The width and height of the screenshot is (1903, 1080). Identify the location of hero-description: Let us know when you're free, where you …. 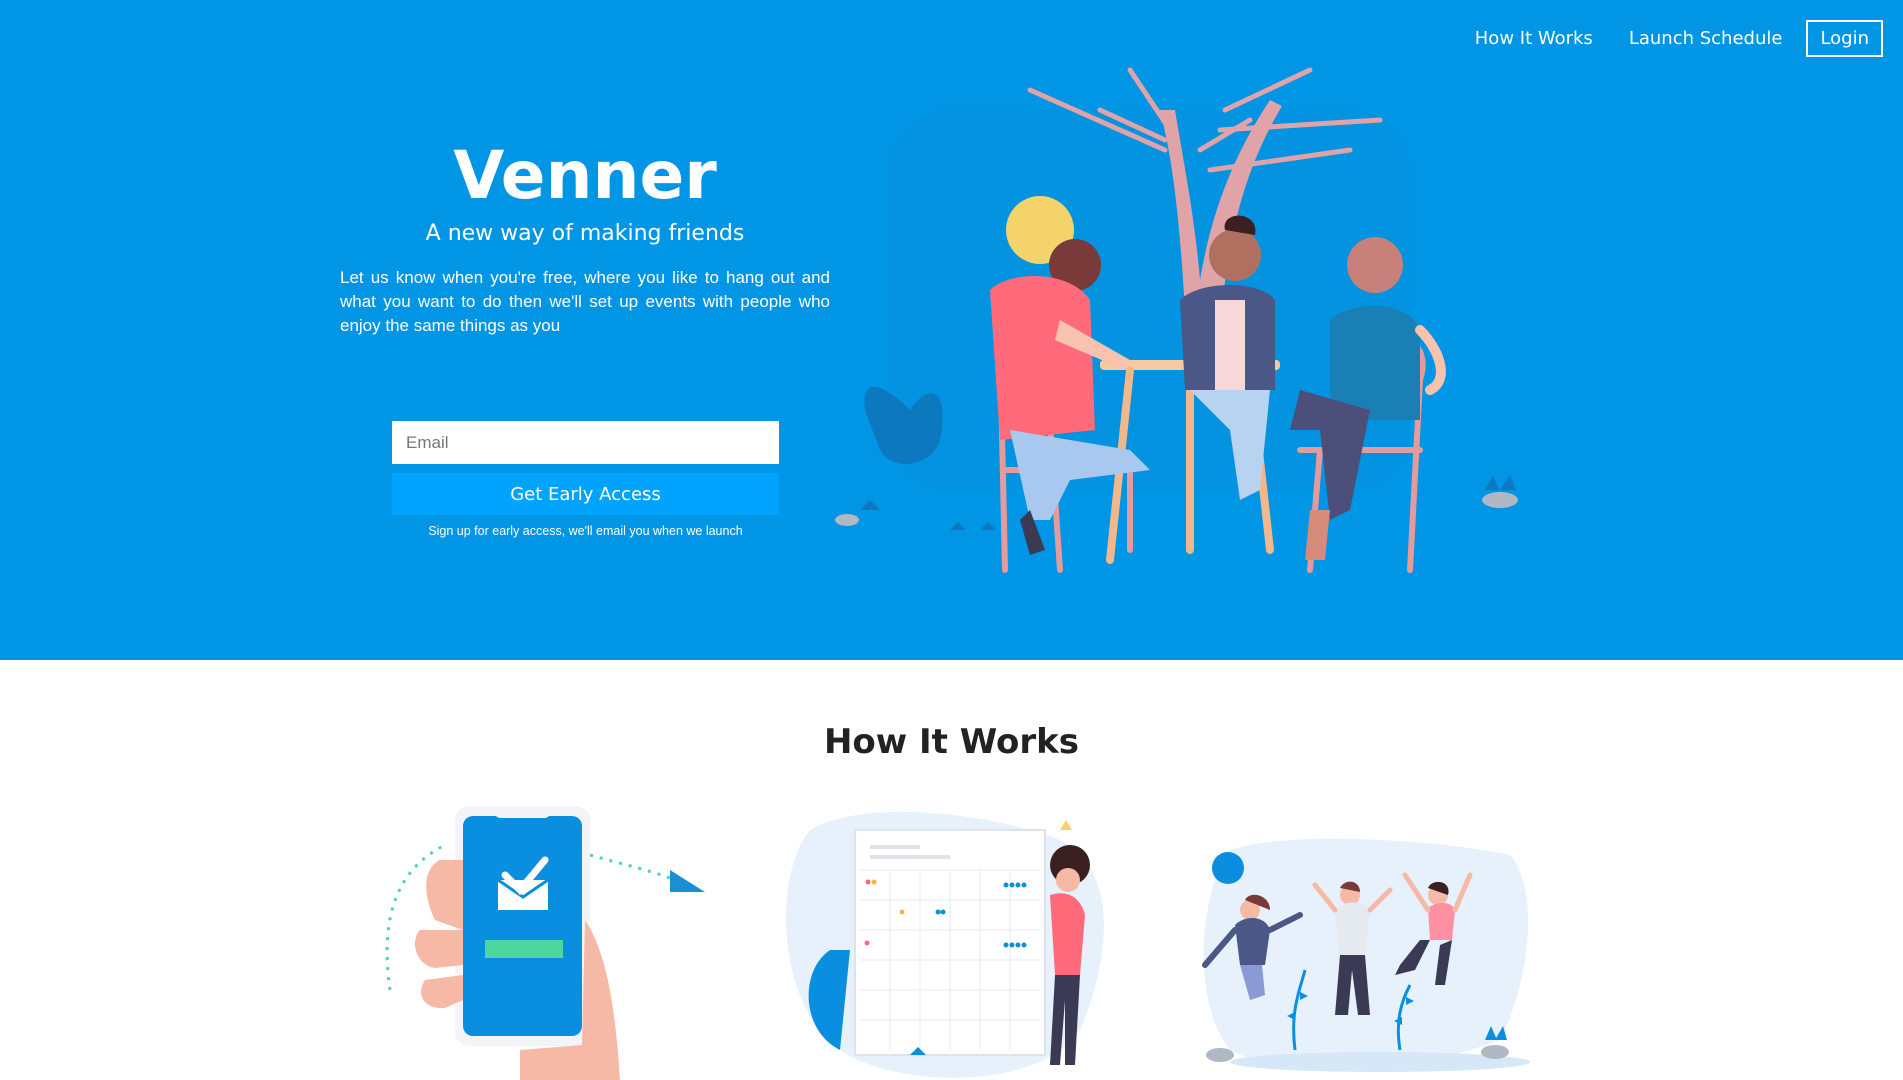
(585, 301).